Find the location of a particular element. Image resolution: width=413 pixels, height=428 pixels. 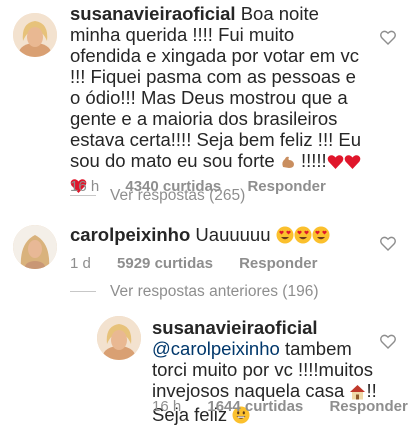

comment-meta: 16 h 1644 curtidas Responder is located at coordinates (282, 406).